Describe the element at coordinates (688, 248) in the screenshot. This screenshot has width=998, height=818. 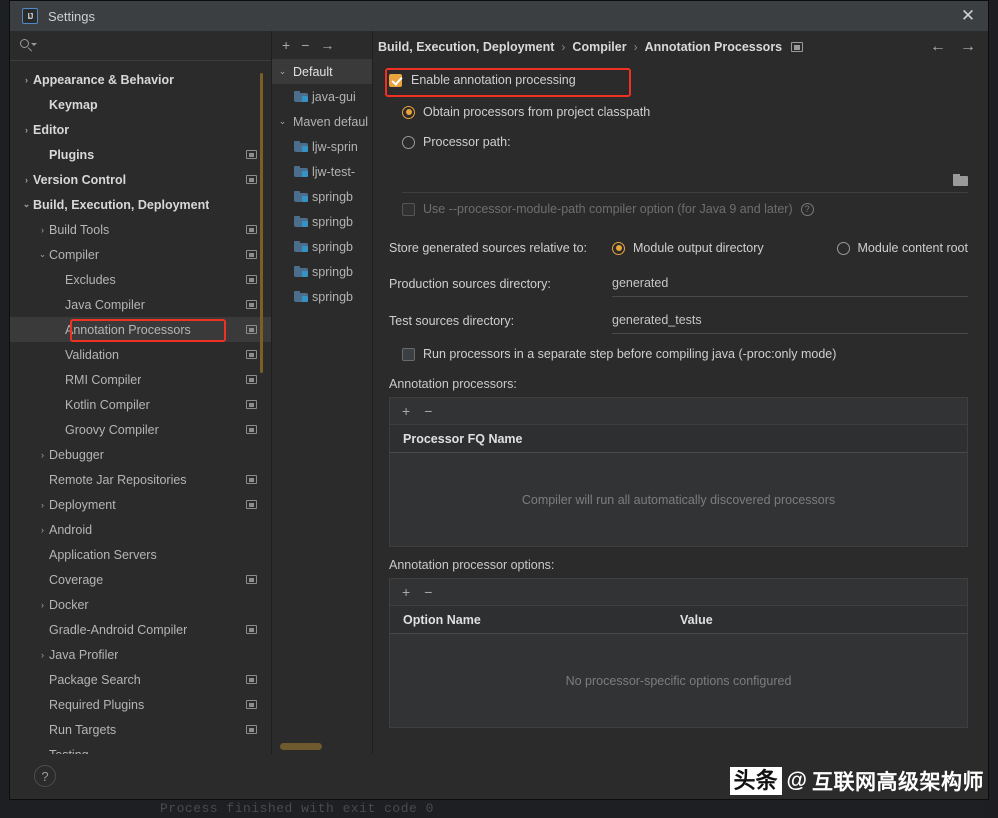
I see `module-output-directory-option: Module output directory` at that location.